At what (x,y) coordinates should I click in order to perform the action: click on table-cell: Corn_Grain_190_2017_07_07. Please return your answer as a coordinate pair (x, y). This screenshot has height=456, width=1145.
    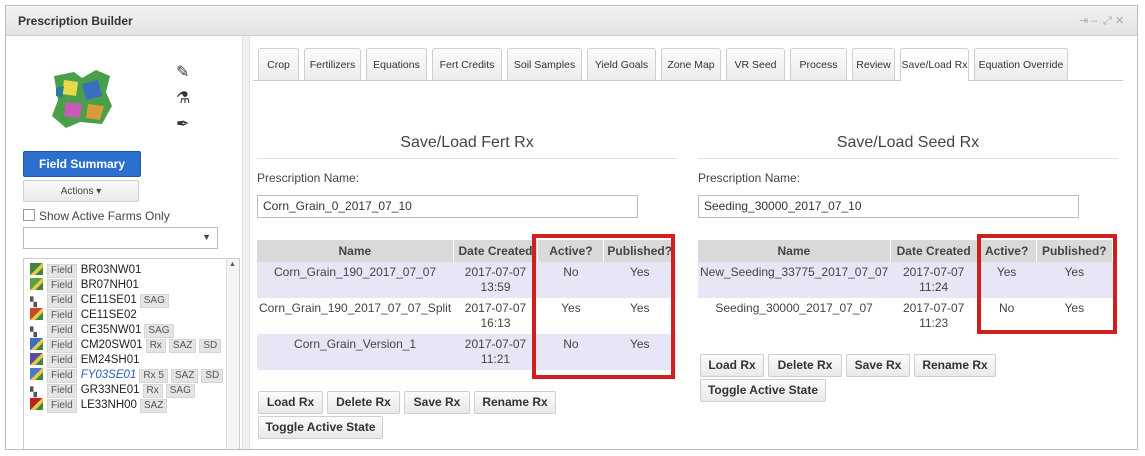
    Looking at the image, I should click on (355, 280).